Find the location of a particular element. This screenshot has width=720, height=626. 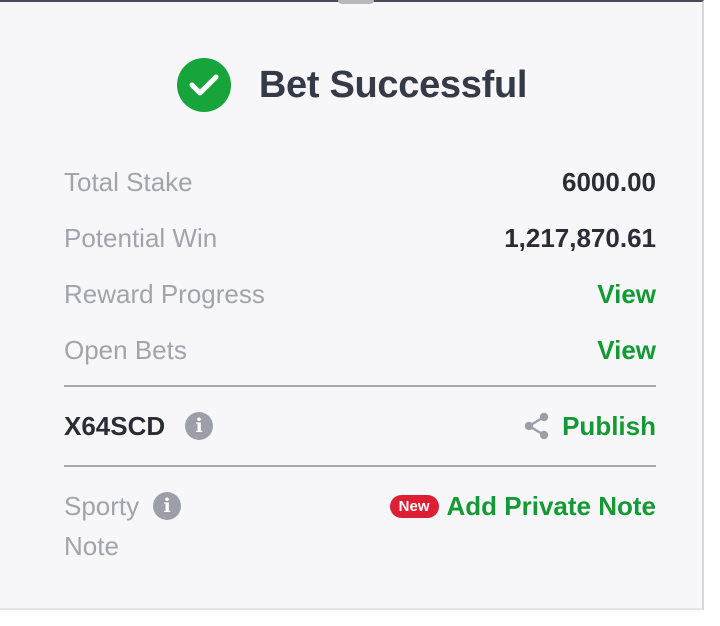

reward-progress-label: Reward Progress is located at coordinates (164, 293).